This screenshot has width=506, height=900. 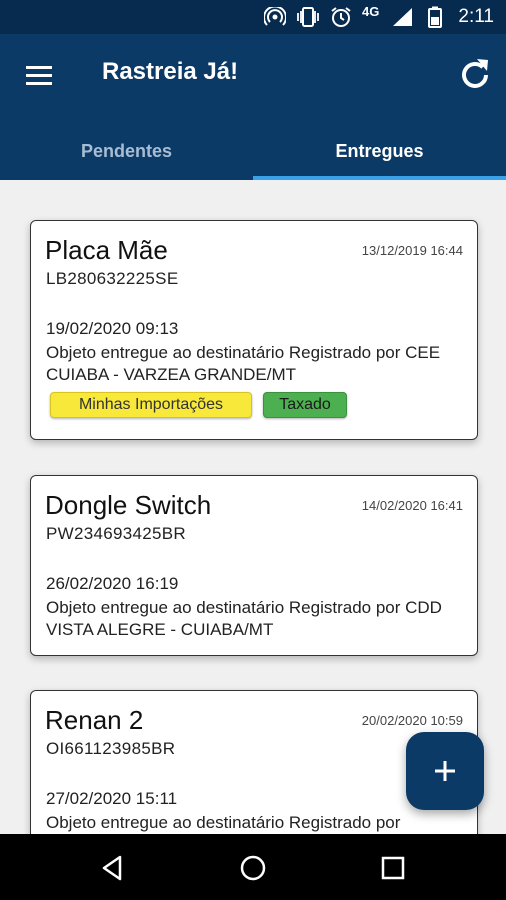 I want to click on recents-icon, so click(x=393, y=868).